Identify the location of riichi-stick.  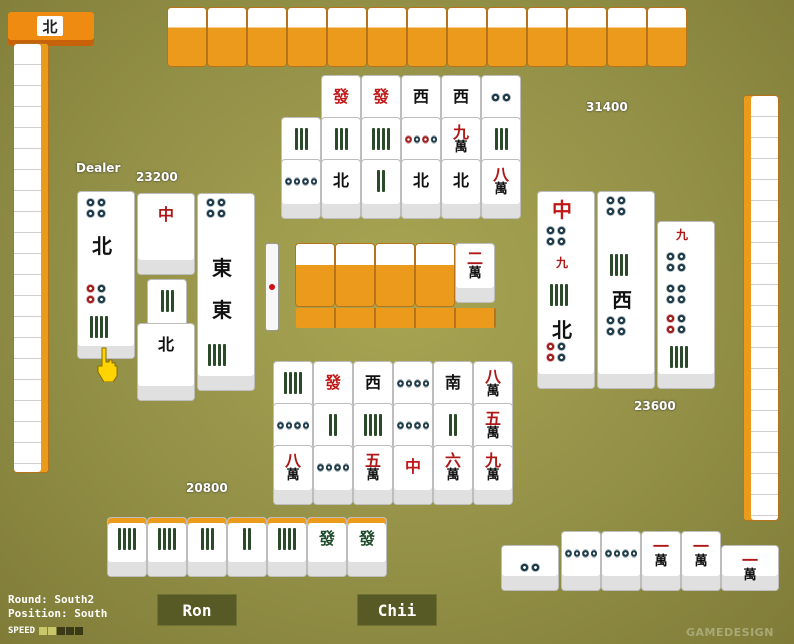
(272, 287).